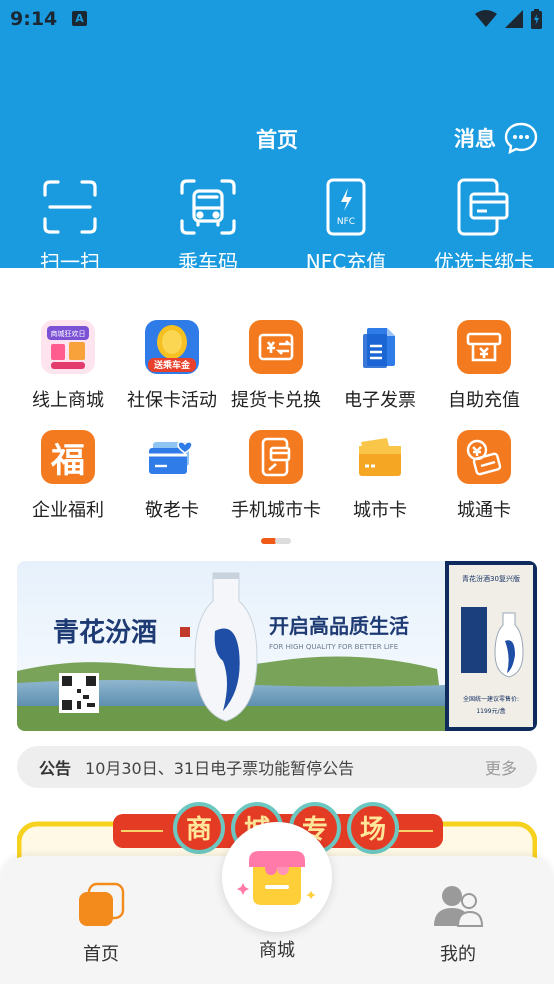  I want to click on ad-side-title: 青花汾酒30复兴版, so click(491, 578).